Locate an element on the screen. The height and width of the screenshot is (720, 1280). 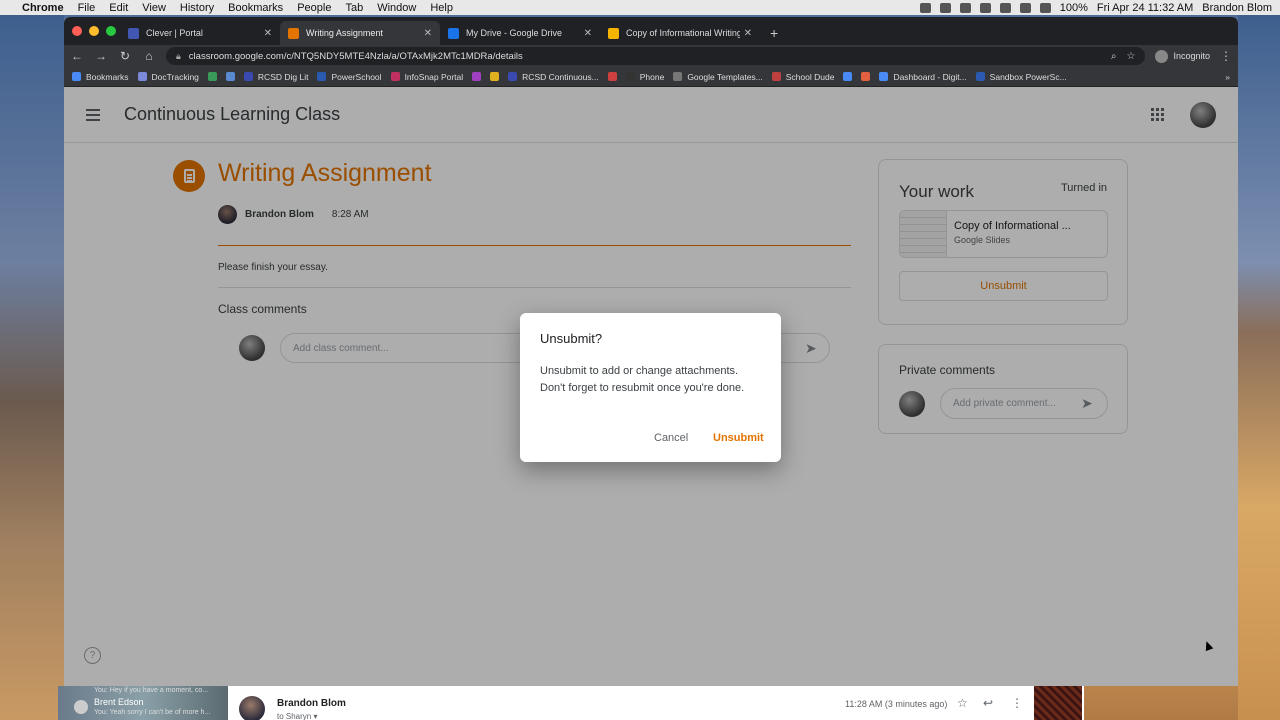
window-controls is located at coordinates (94, 31).